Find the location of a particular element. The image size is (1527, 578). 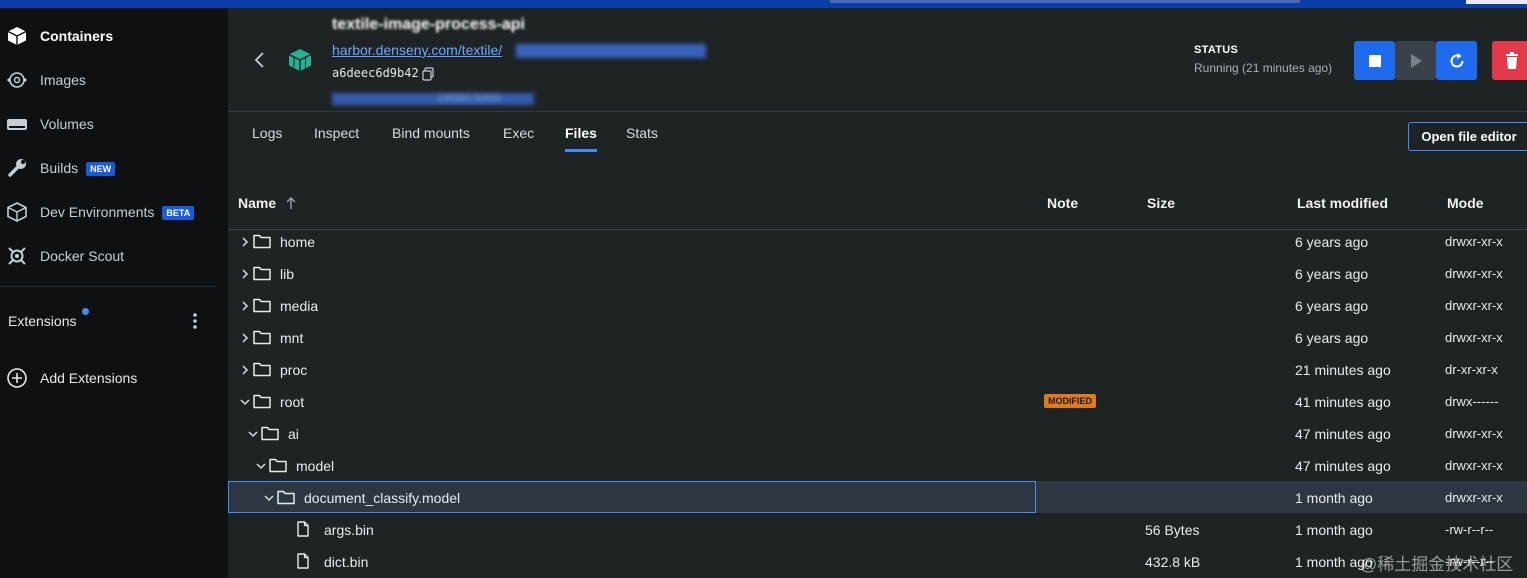

last-modified: 41 minutes ago is located at coordinates (1343, 402).